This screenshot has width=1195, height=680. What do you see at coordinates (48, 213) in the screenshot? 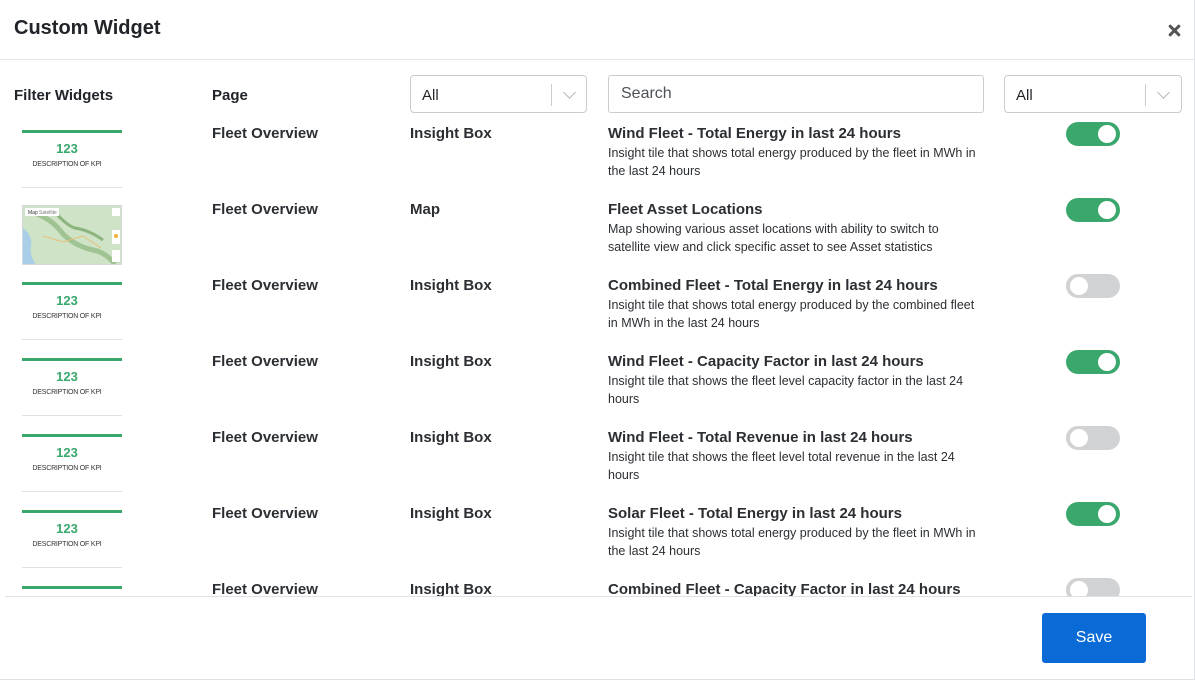
I see `satellite-tab-label: Satellite` at bounding box center [48, 213].